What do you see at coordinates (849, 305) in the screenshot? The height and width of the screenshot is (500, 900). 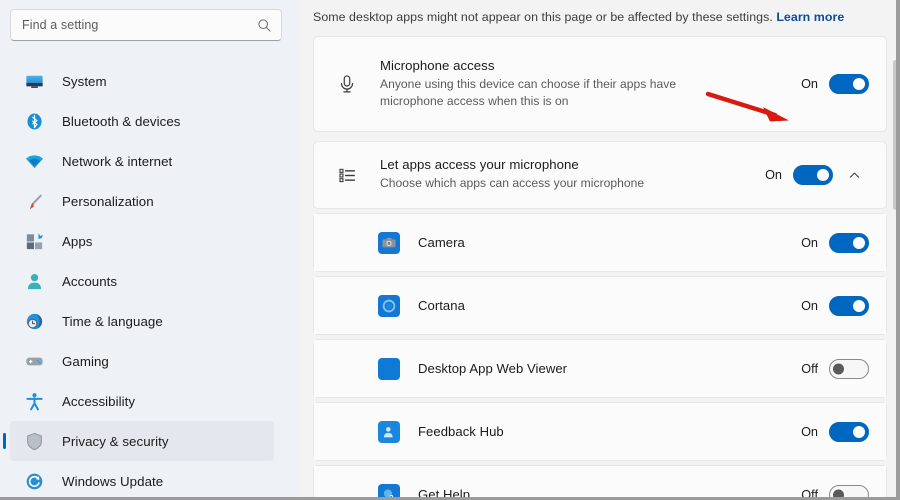 I see `app-toggle-cortana` at bounding box center [849, 305].